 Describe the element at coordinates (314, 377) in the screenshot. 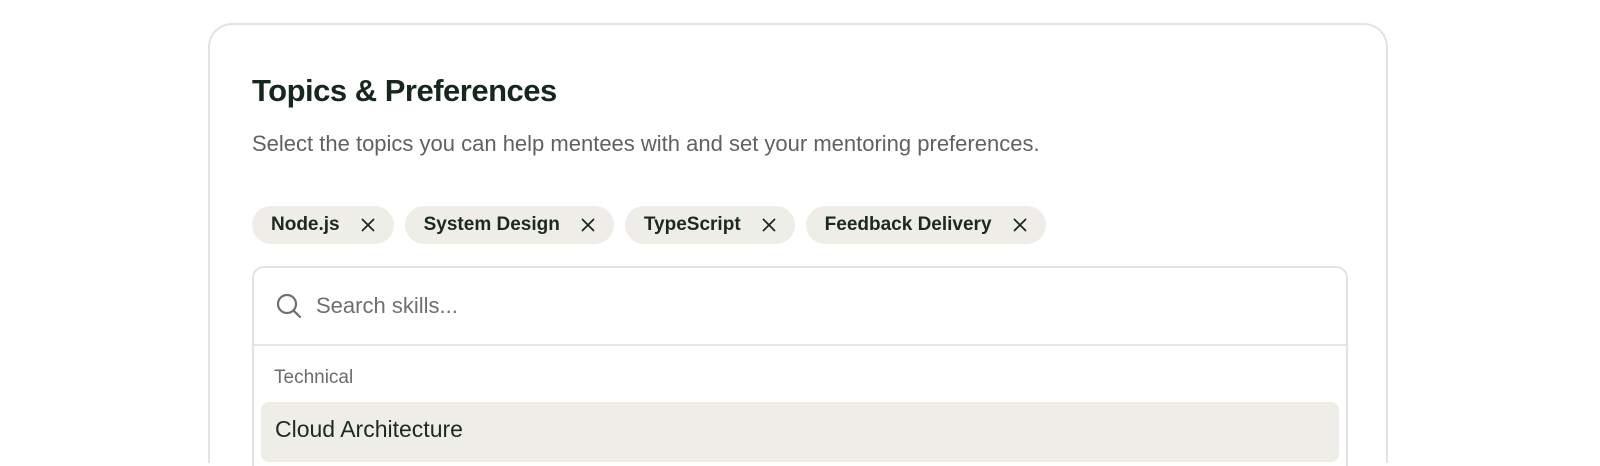

I see `option-group-label: Technical` at that location.